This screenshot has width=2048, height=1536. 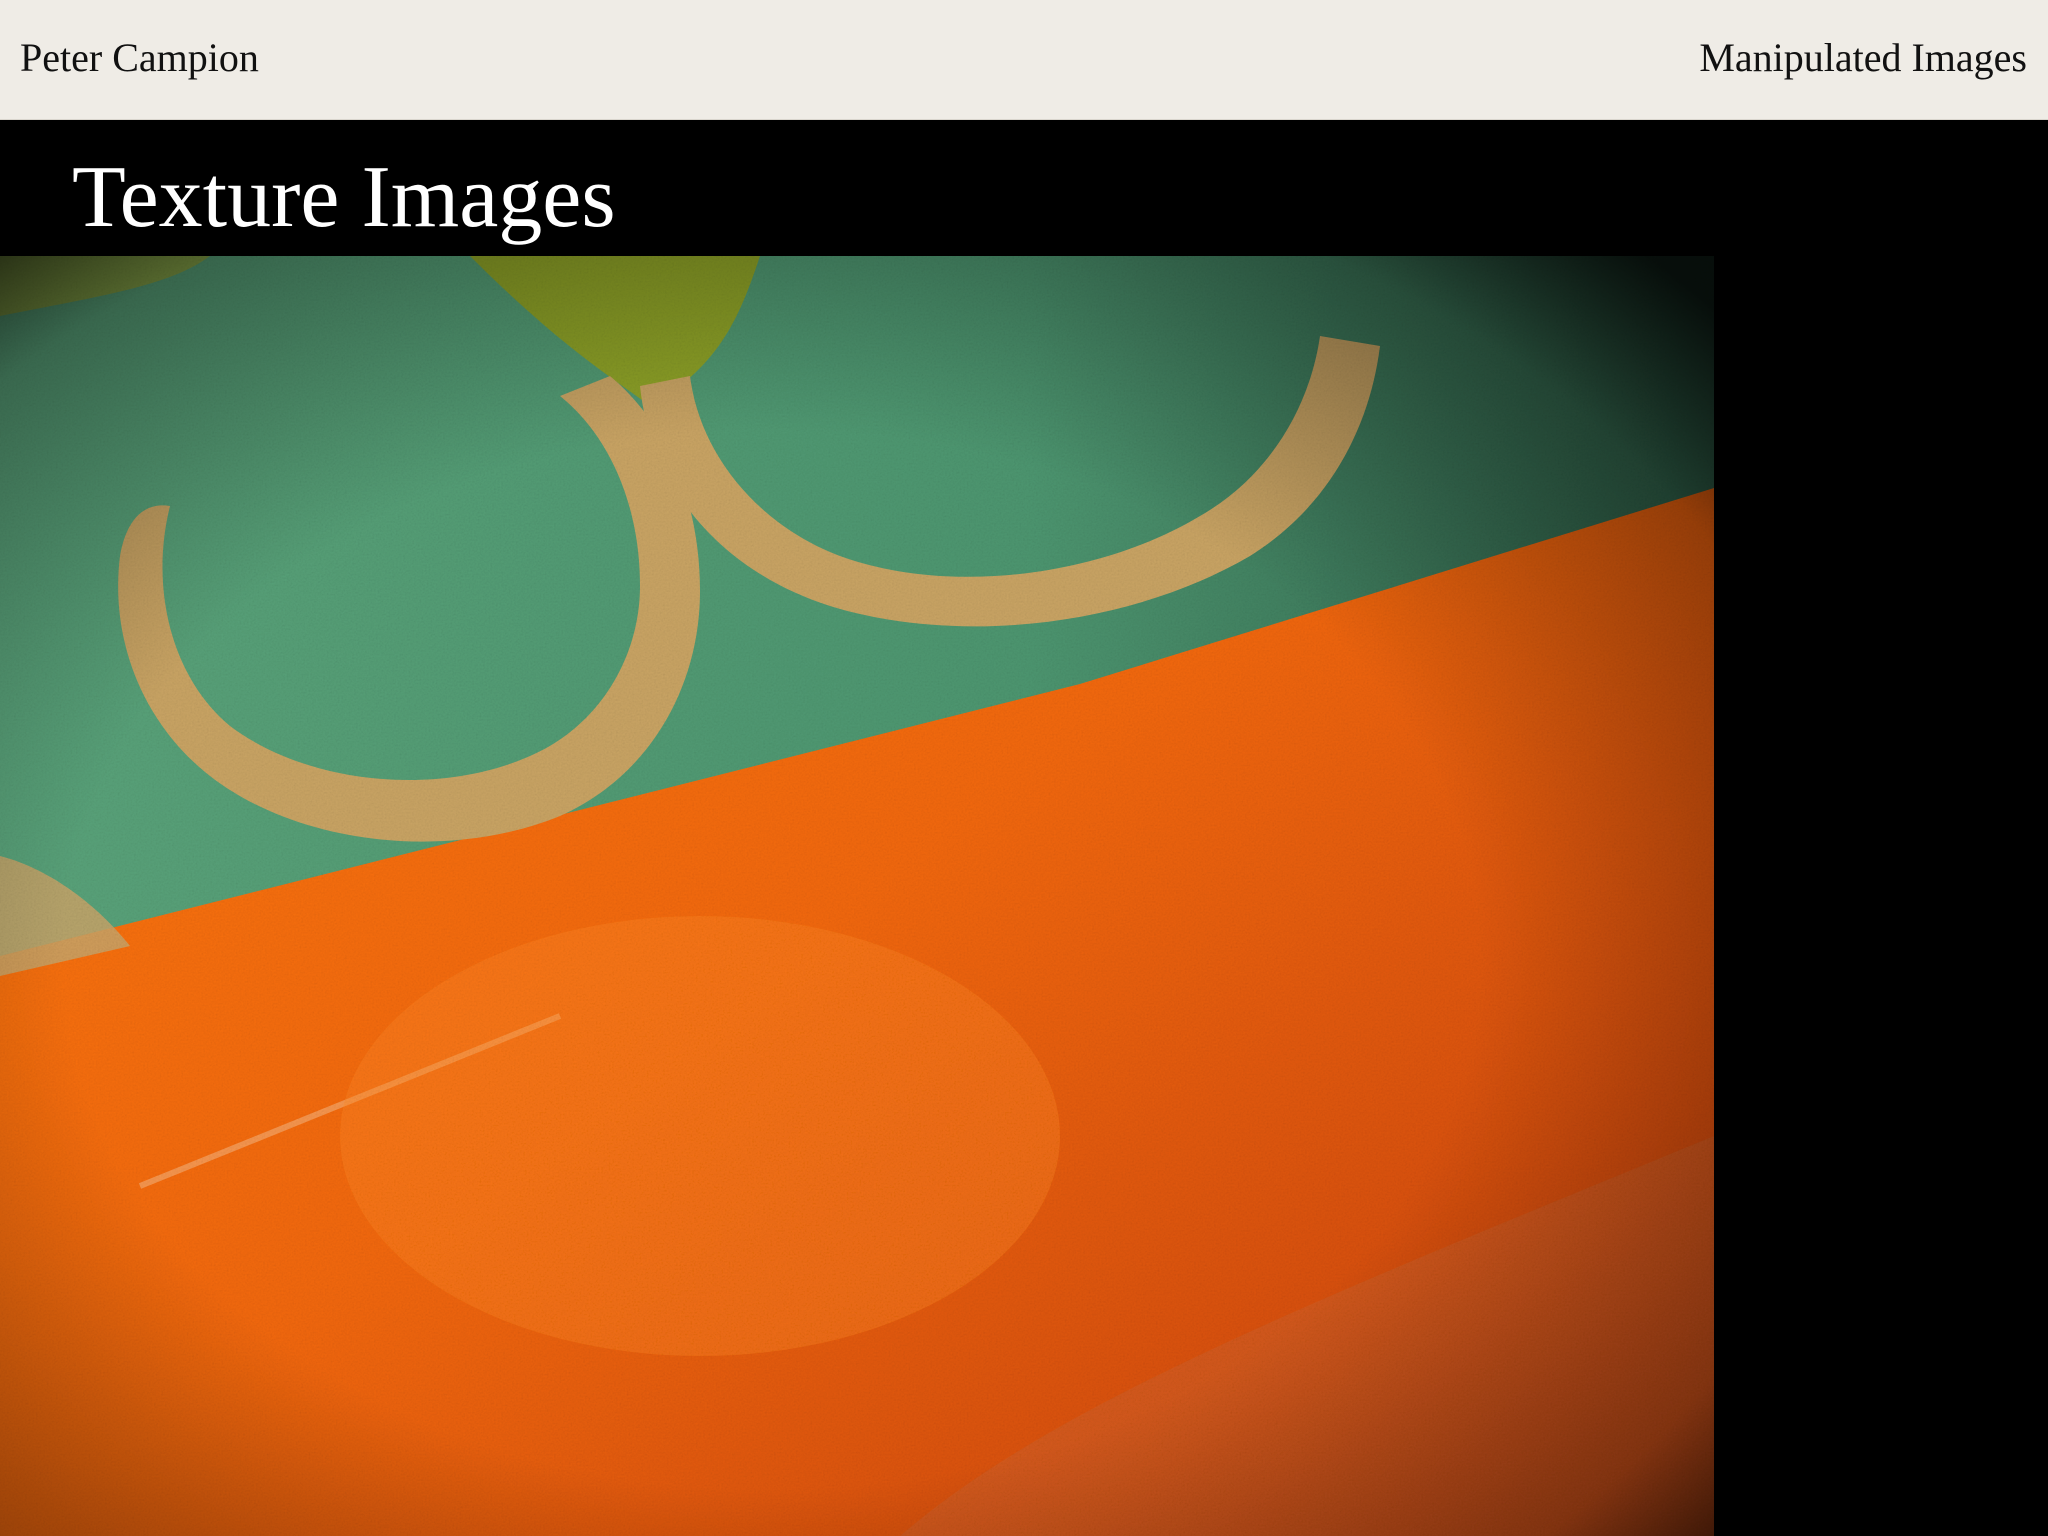 I want to click on nav-link-manipulated-images: Manipulated Images, so click(x=1863, y=57).